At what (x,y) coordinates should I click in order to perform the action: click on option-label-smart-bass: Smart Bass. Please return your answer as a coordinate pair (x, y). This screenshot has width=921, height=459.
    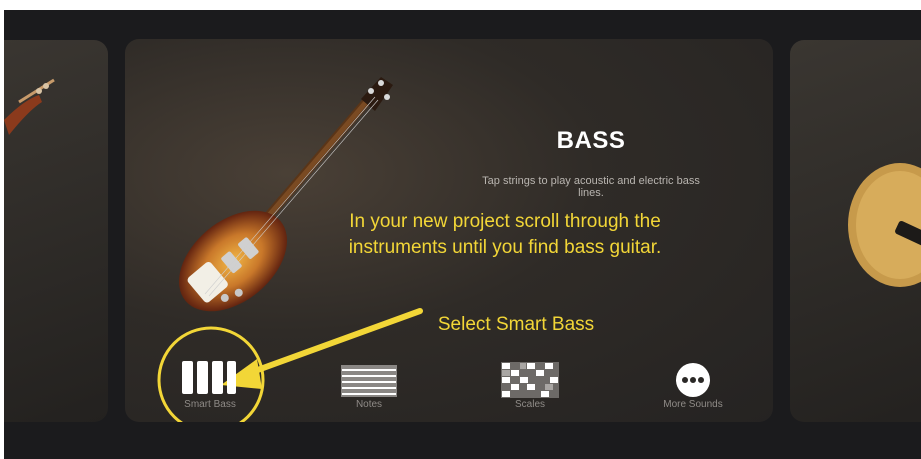
    Looking at the image, I should click on (210, 404).